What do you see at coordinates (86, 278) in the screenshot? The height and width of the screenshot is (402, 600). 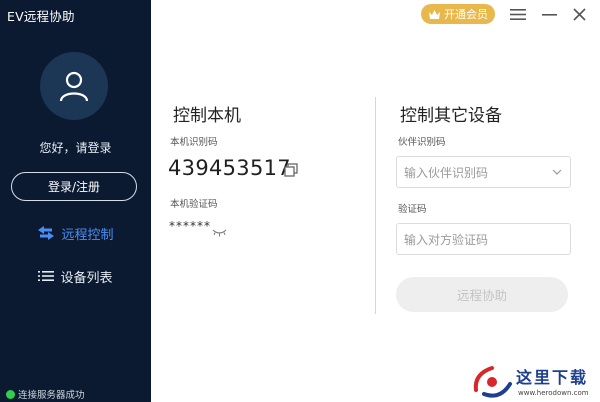 I see `nav-item-label: 设备列表` at bounding box center [86, 278].